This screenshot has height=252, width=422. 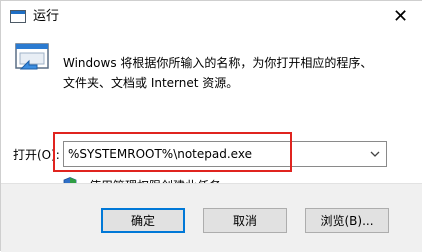 I want to click on description-line-1: Windows 将根据你所输入的名称，为你打开相应的程序、, so click(x=218, y=63).